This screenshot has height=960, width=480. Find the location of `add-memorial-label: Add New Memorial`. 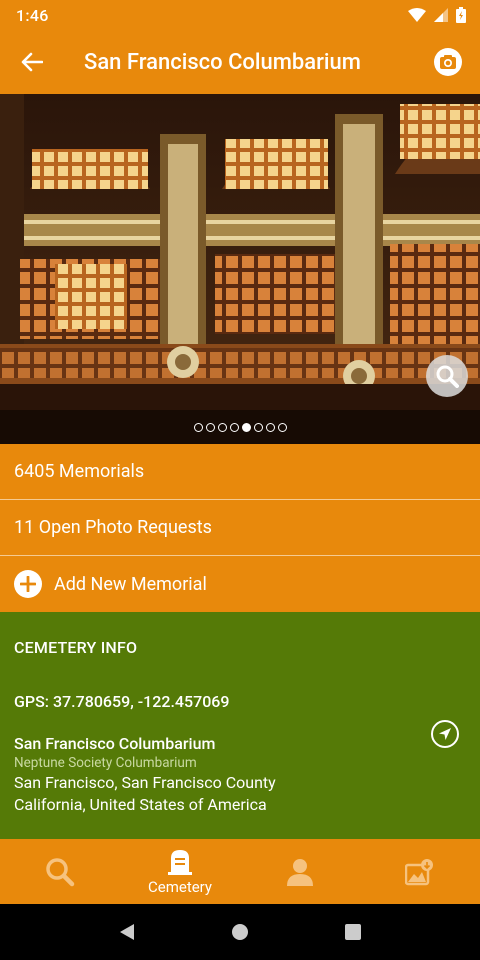

add-memorial-label: Add New Memorial is located at coordinates (130, 584).